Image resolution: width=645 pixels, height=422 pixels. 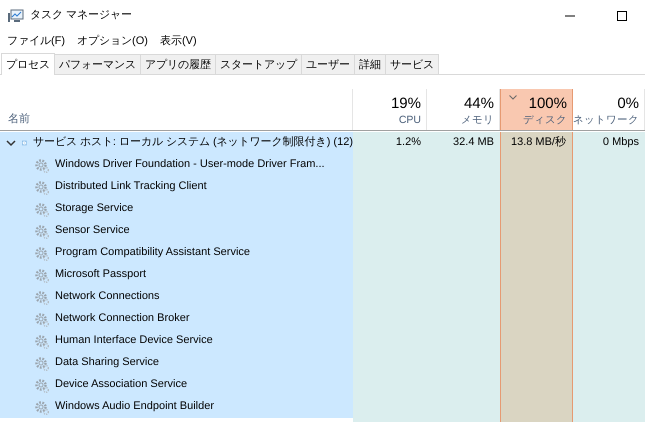 I want to click on minimize-icon, so click(x=570, y=16).